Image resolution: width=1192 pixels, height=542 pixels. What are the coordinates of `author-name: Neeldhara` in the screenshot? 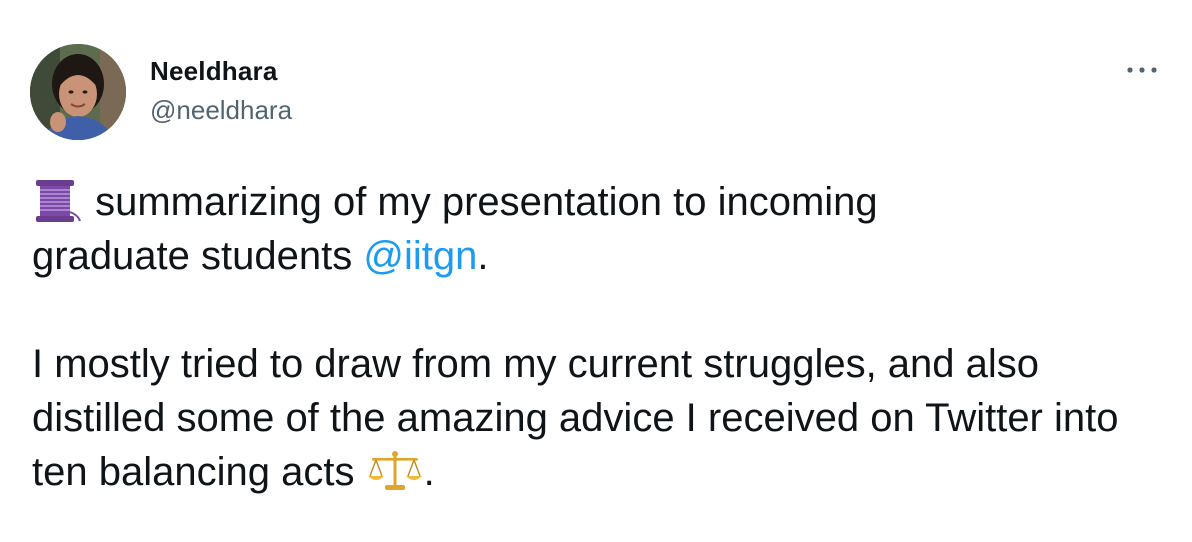 It's located at (214, 71).